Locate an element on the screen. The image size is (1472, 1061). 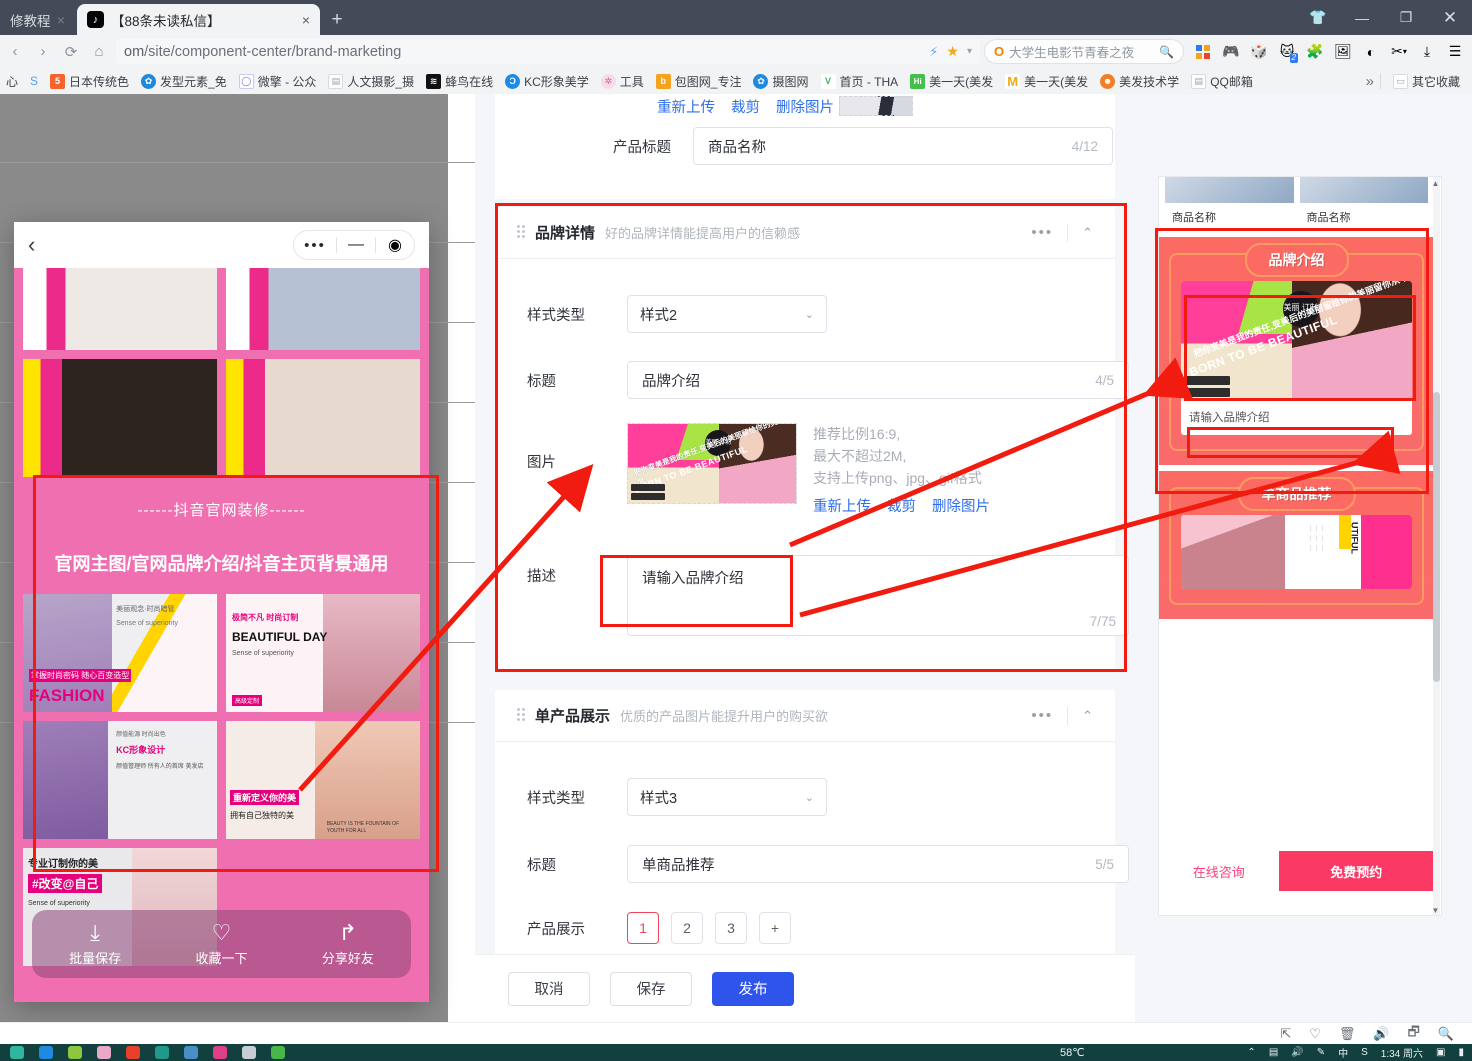
bookmark-item: S is located at coordinates (34, 81).